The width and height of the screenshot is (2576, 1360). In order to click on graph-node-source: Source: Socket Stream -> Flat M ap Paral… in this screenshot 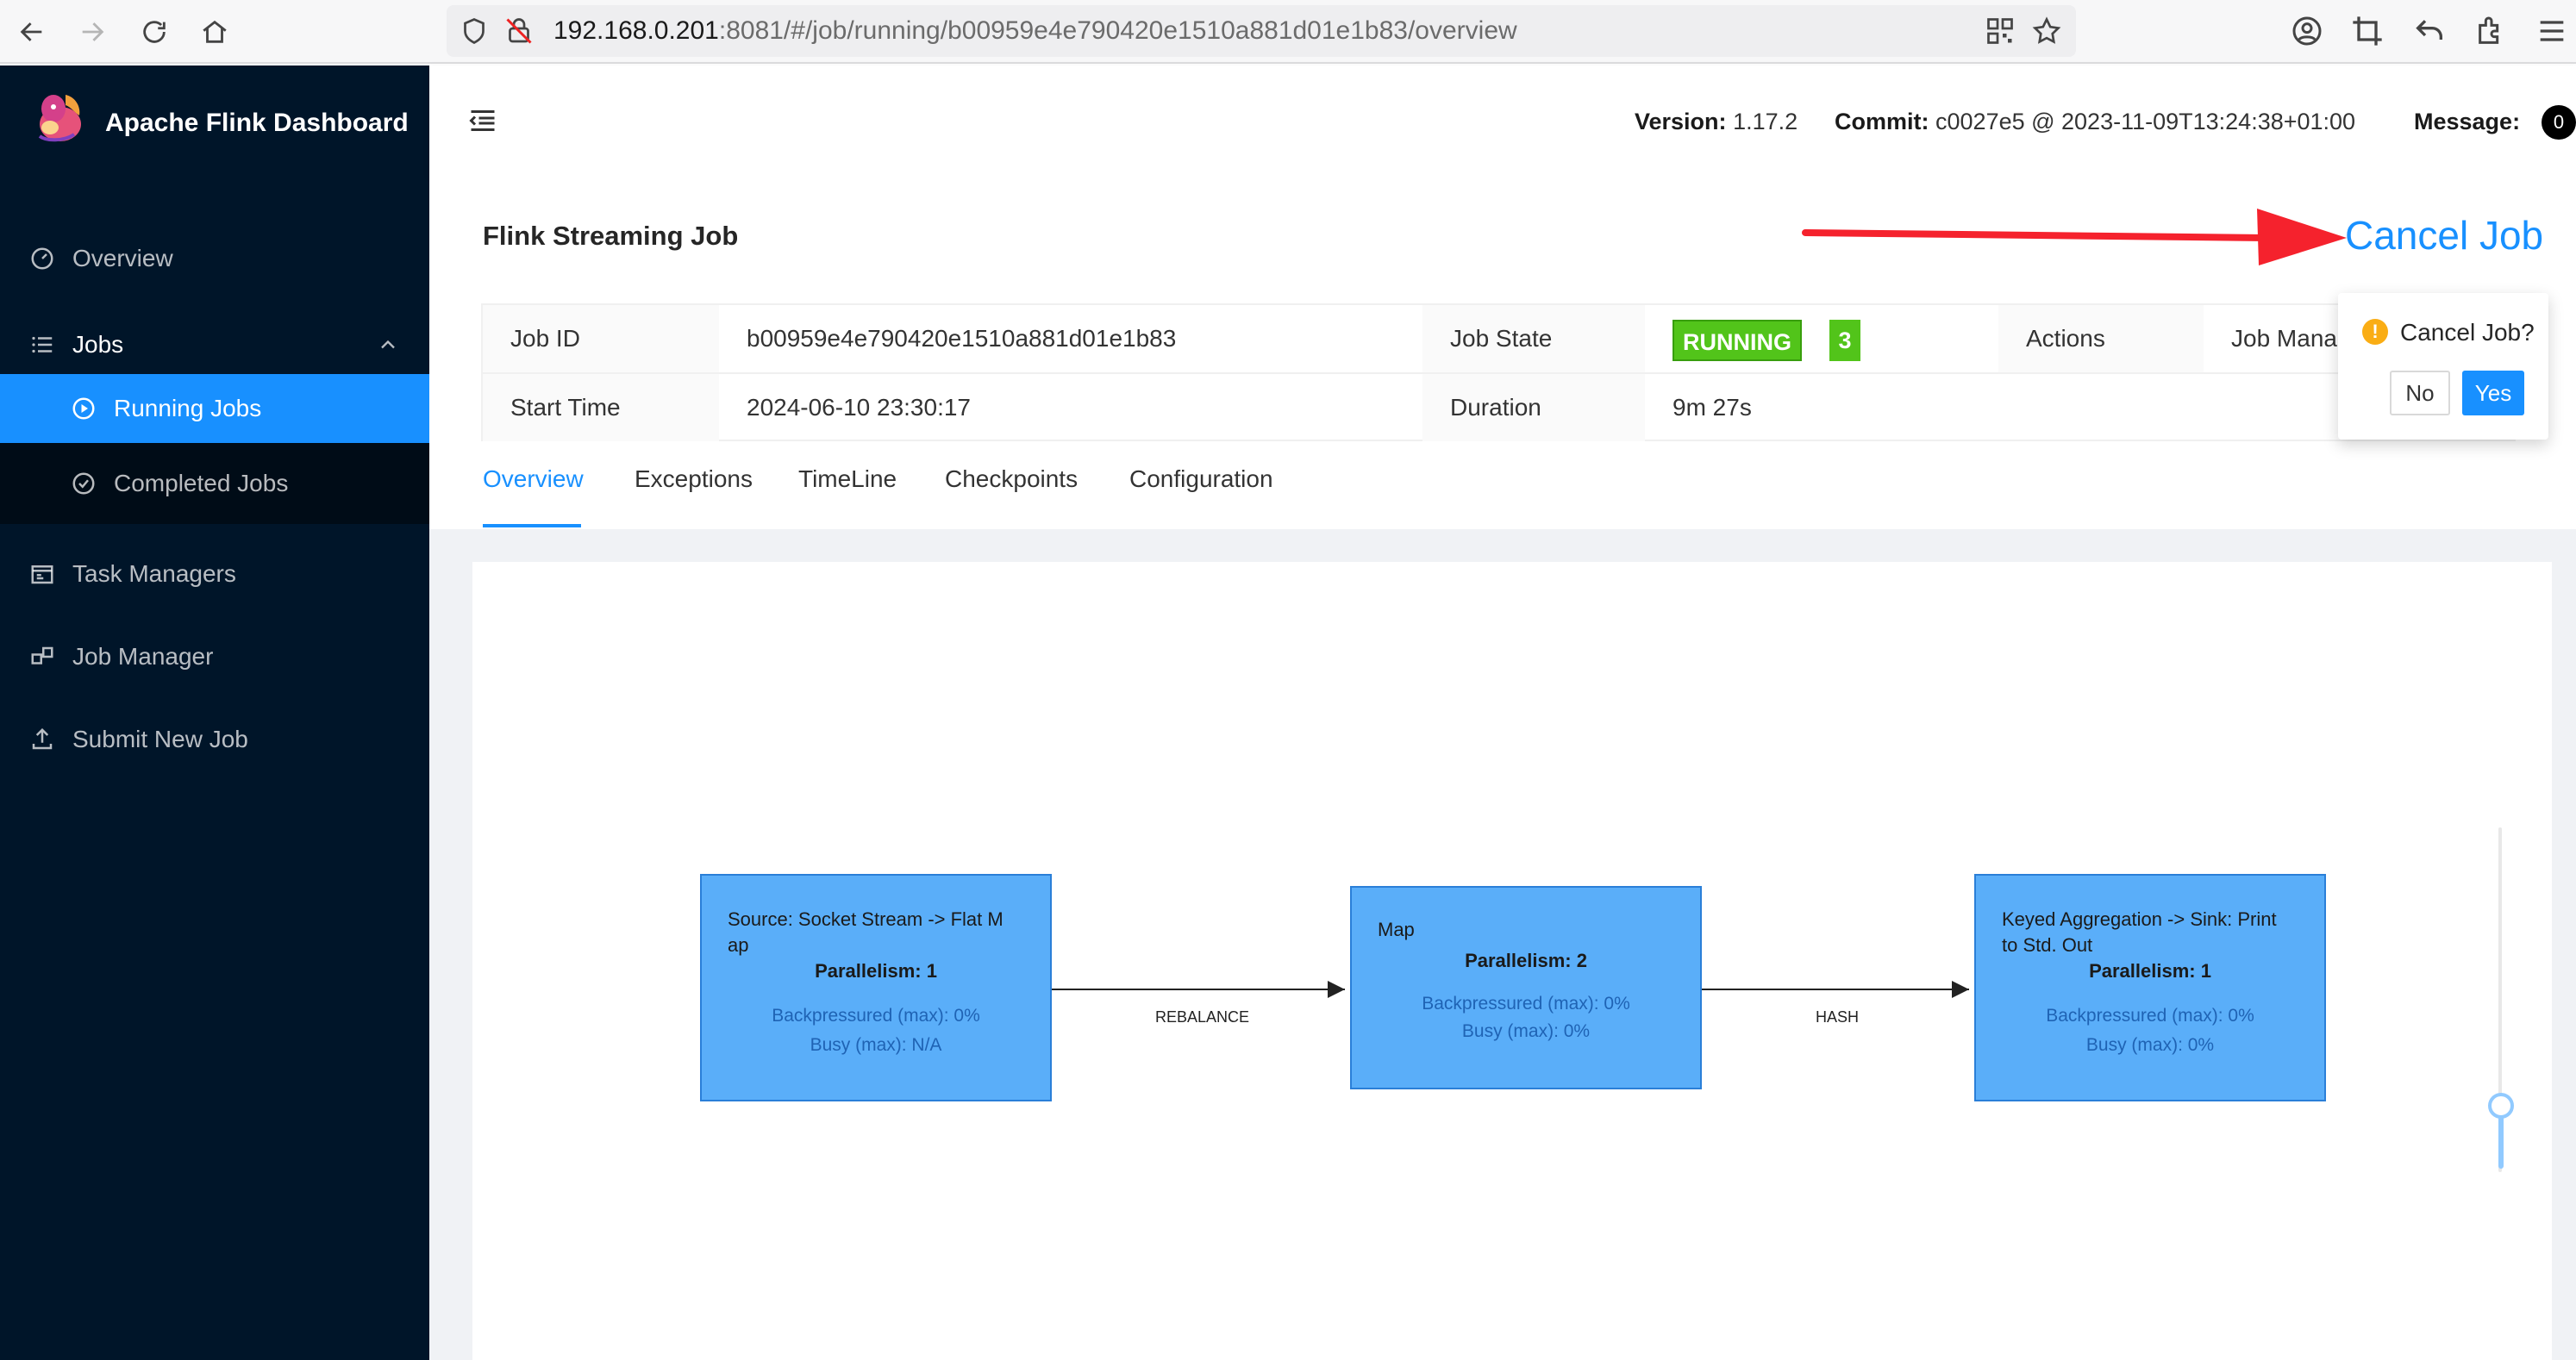, I will do `click(876, 988)`.